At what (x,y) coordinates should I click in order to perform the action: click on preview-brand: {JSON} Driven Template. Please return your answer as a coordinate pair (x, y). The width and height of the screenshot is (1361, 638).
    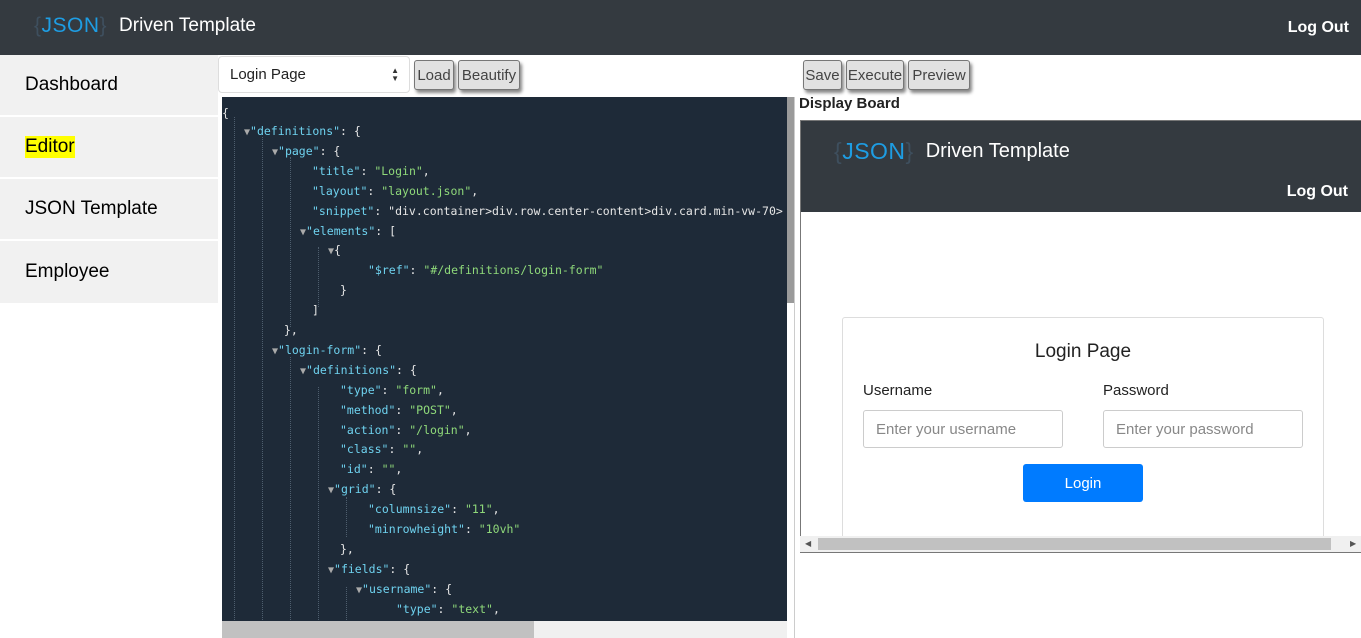
    Looking at the image, I should click on (952, 151).